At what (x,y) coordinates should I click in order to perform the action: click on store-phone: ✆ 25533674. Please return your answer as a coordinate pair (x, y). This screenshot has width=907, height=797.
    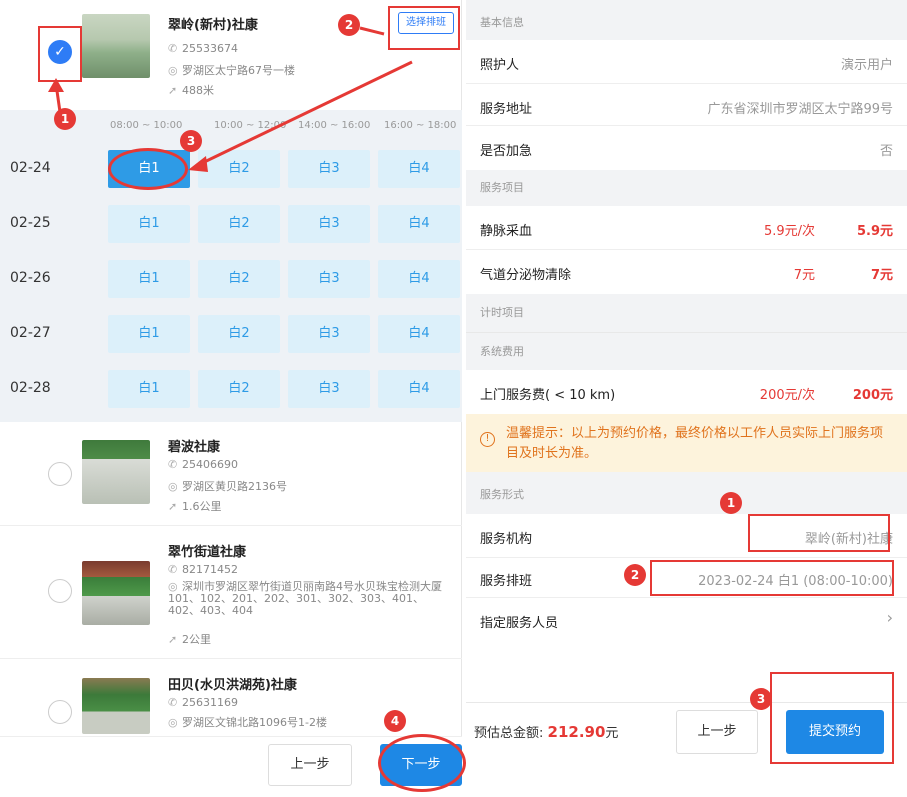
    Looking at the image, I should click on (203, 48).